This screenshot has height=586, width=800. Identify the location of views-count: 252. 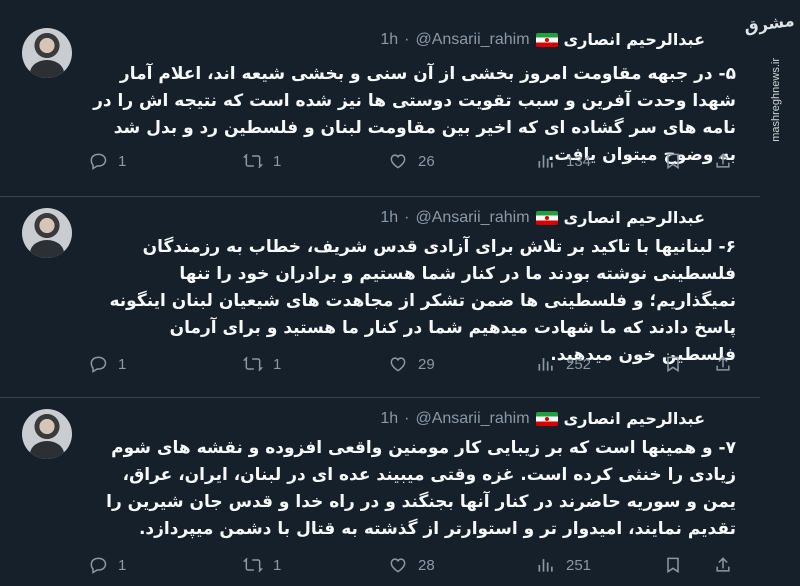
(579, 364).